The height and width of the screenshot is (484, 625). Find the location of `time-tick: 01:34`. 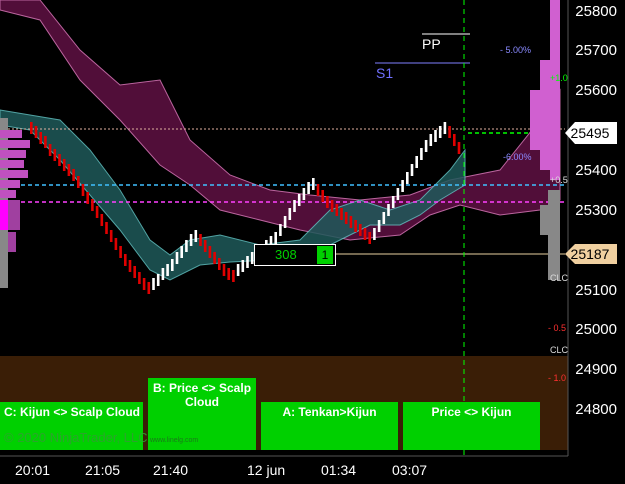

time-tick: 01:34 is located at coordinates (339, 470).